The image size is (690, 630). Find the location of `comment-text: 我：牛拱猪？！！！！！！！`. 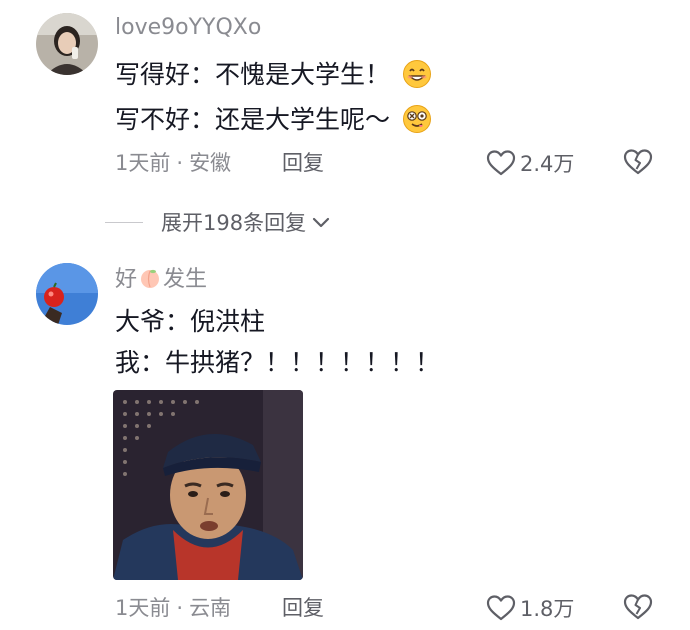

comment-text: 我：牛拱猪？！！！！！！！ is located at coordinates (278, 362).